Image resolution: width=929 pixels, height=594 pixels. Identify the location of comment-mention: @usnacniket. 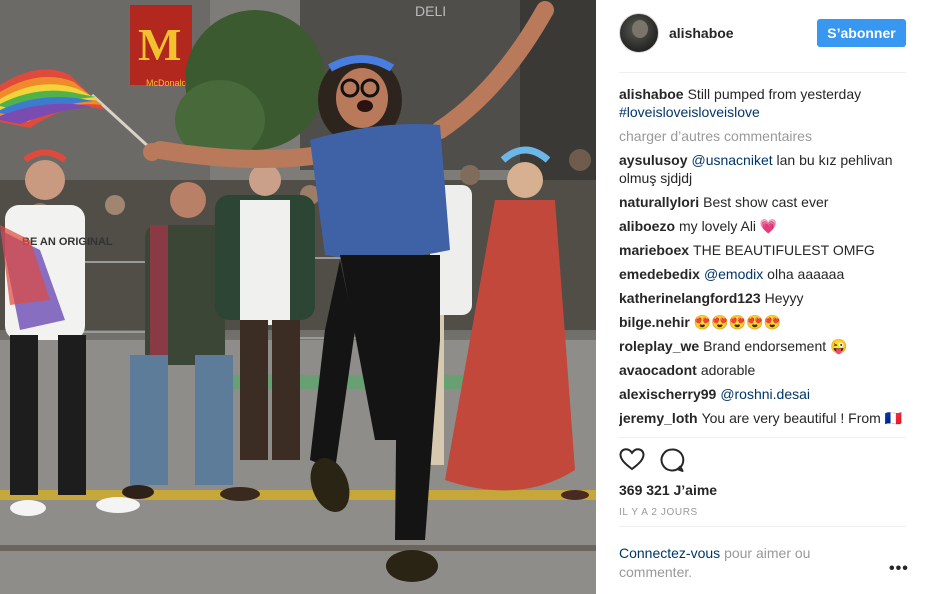
(731, 160).